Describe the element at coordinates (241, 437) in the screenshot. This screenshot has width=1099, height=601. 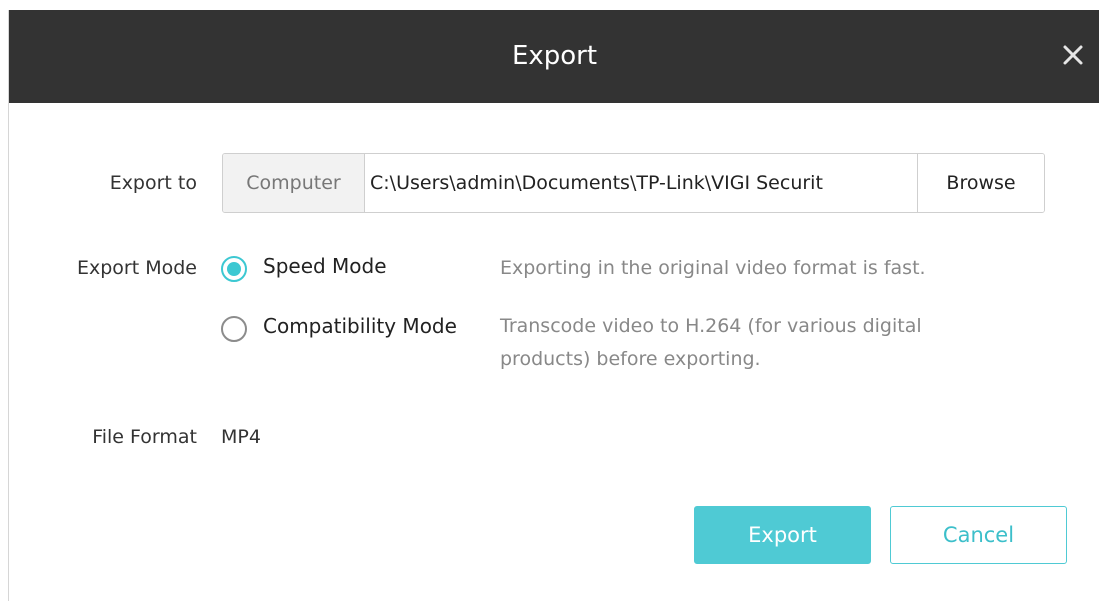
I see `file-format-value: MP4` at that location.